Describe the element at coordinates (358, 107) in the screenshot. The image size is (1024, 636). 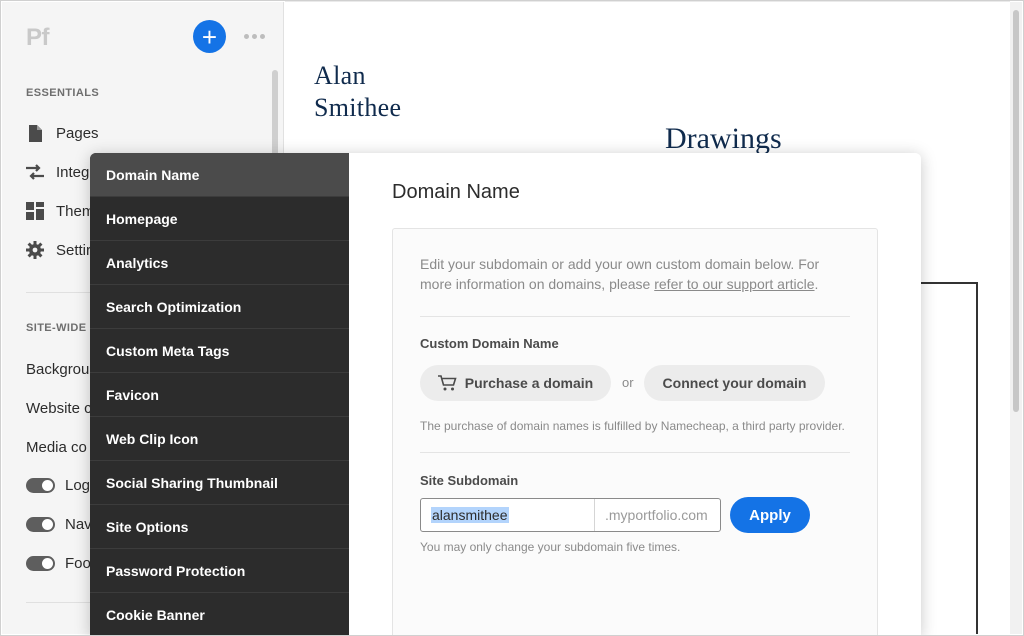
I see `name-line-last: Smithee` at that location.